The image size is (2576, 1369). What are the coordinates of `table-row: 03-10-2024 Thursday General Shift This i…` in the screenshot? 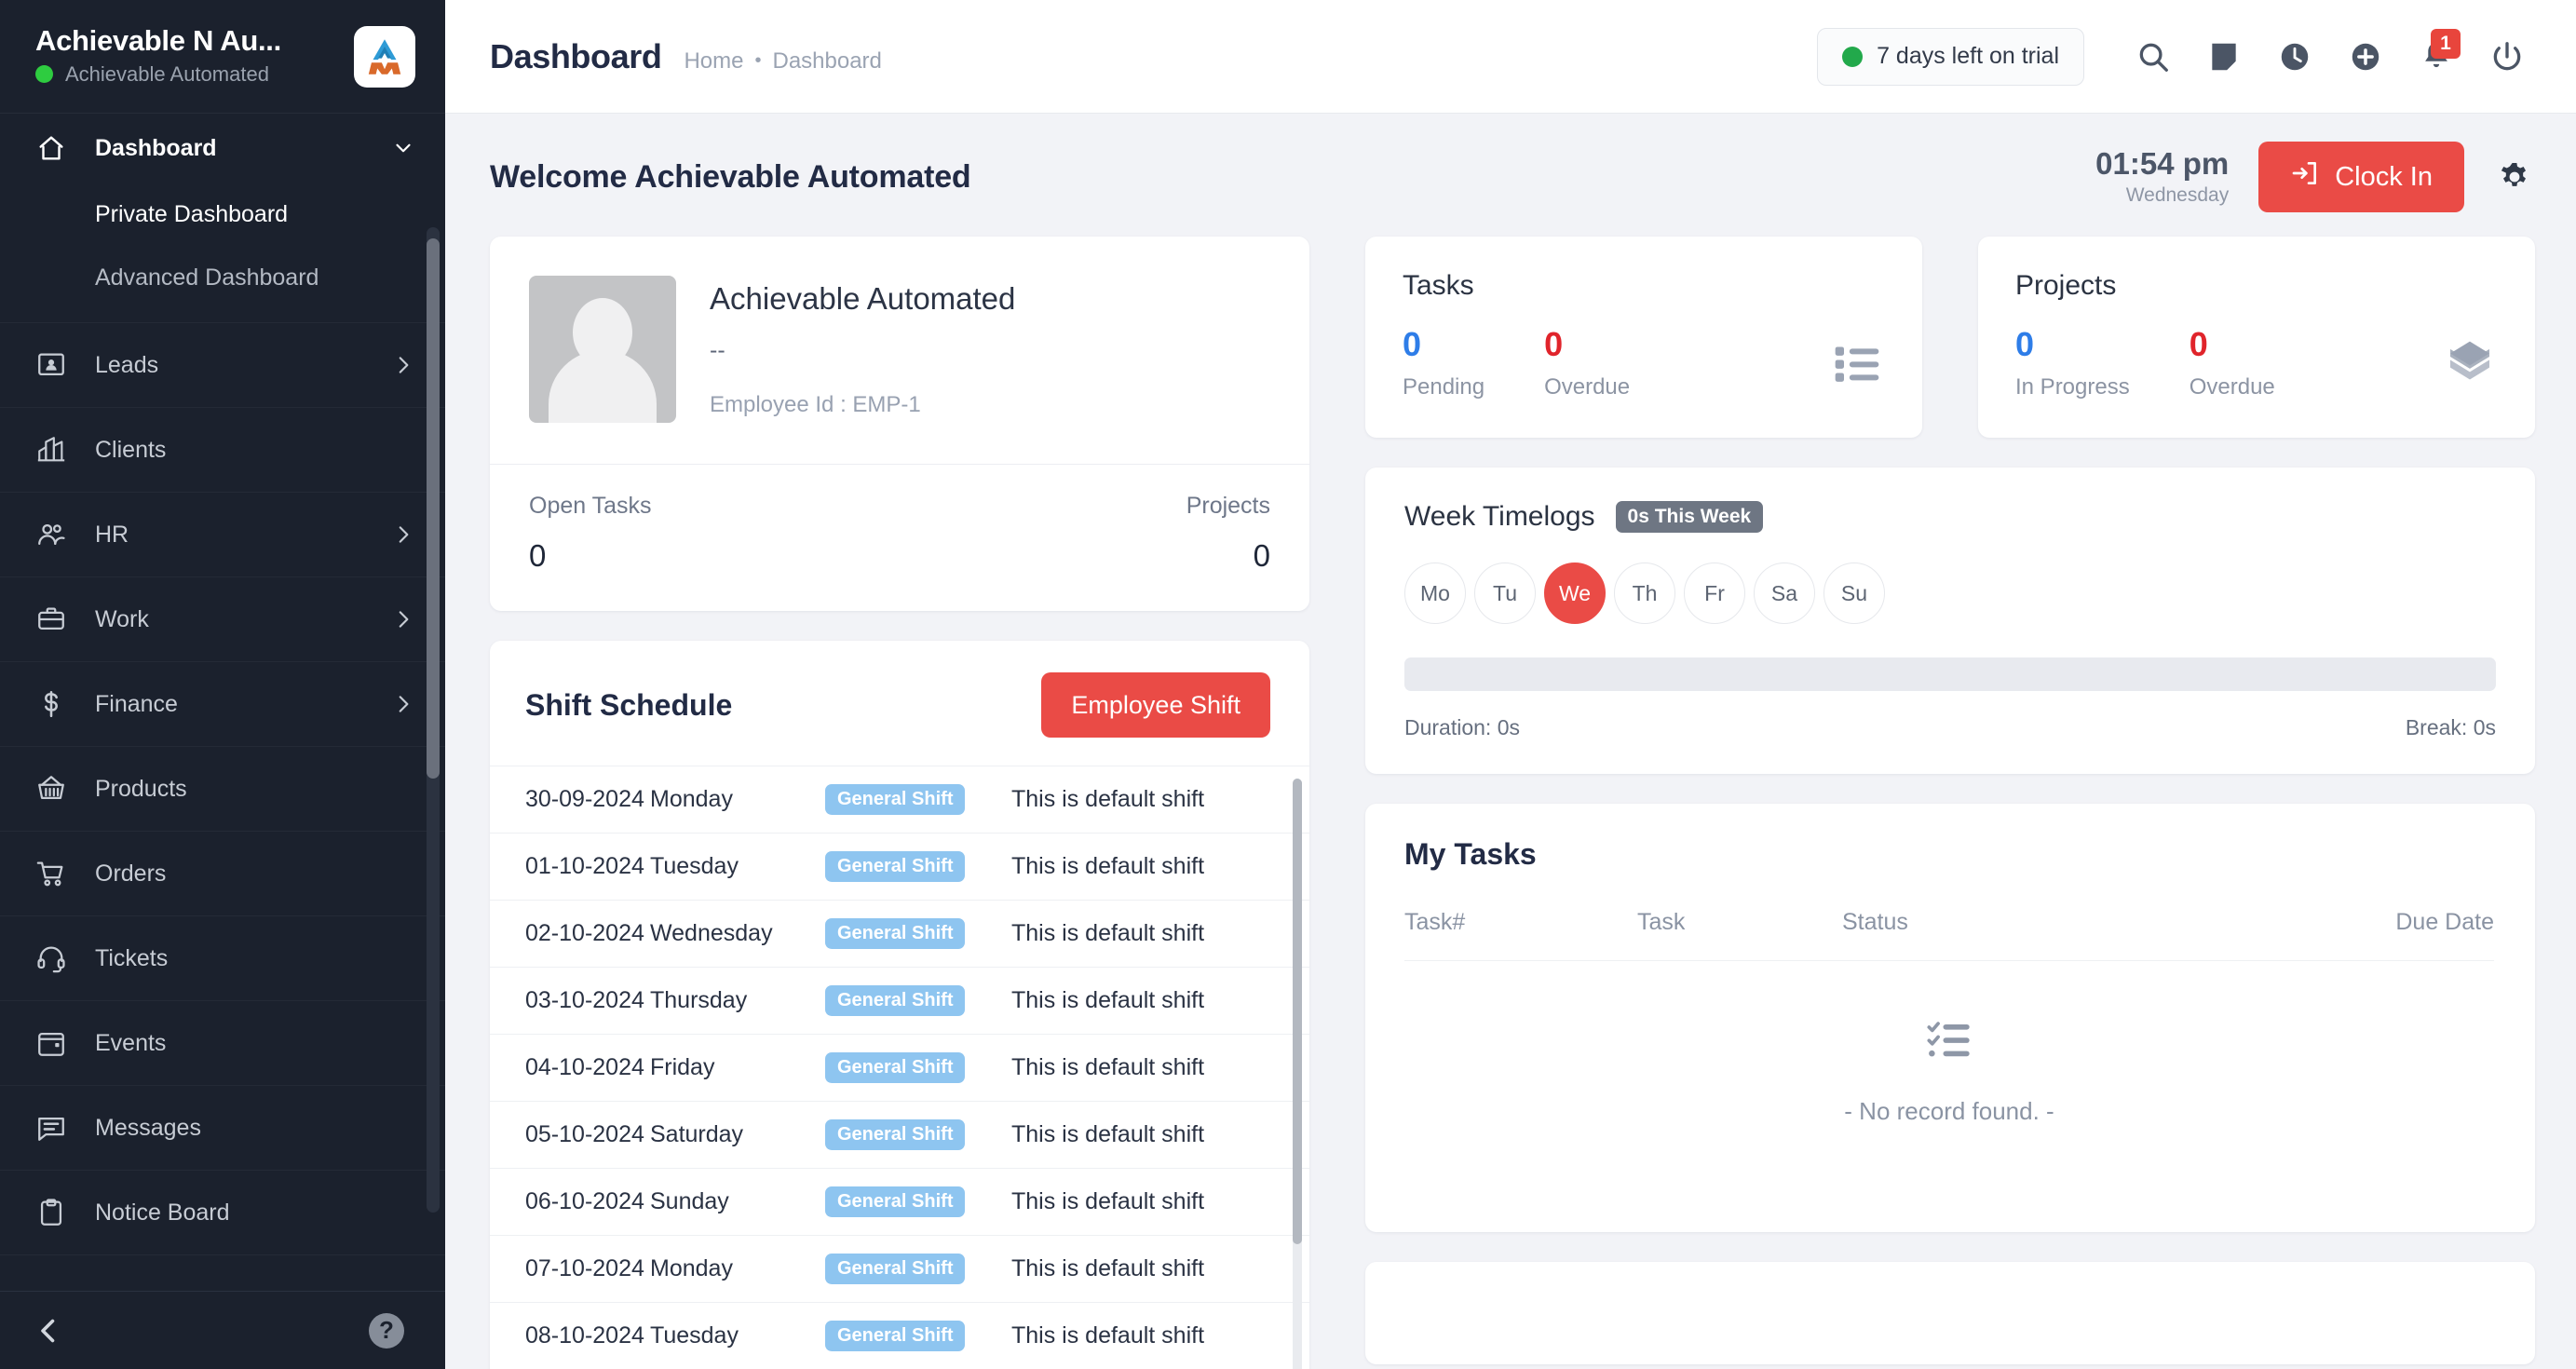 It's located at (899, 1001).